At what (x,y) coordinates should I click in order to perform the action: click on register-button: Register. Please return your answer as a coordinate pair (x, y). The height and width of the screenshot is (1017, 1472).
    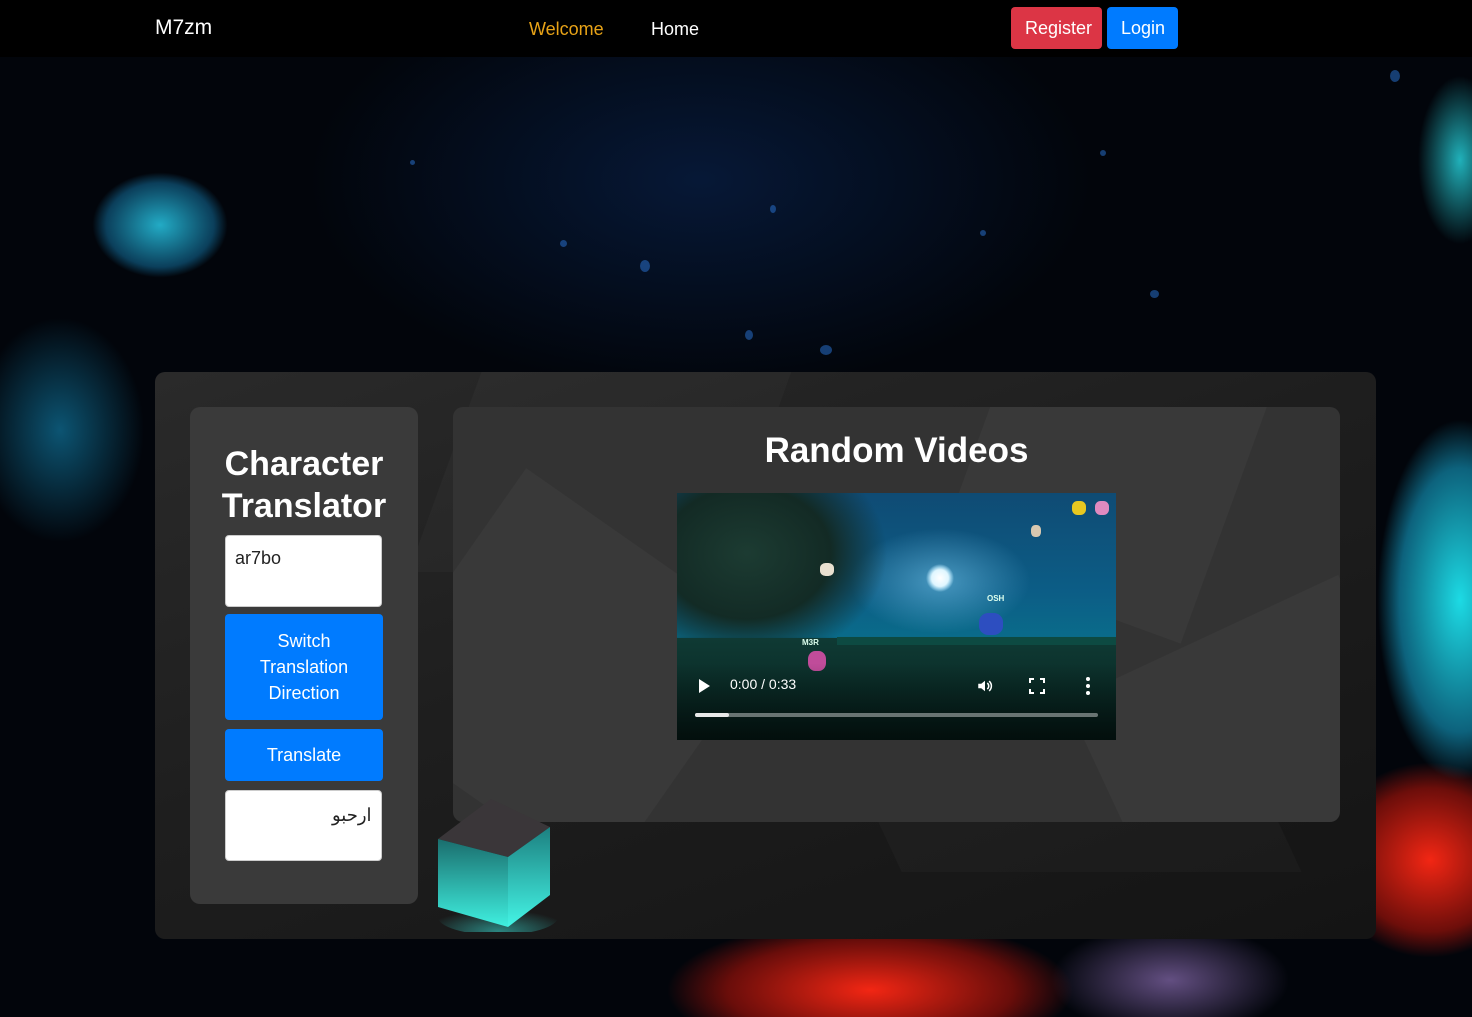
    Looking at the image, I should click on (1056, 28).